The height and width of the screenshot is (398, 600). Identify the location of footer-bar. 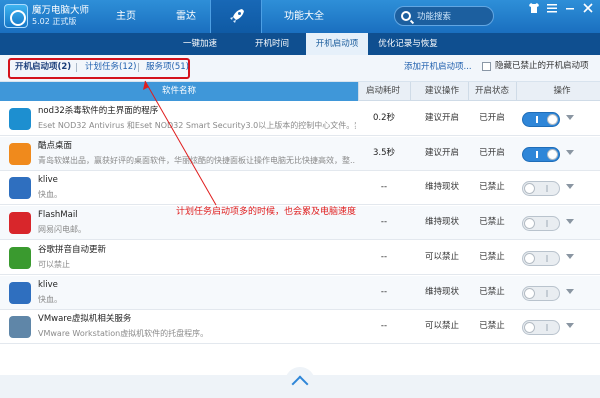
(300, 382).